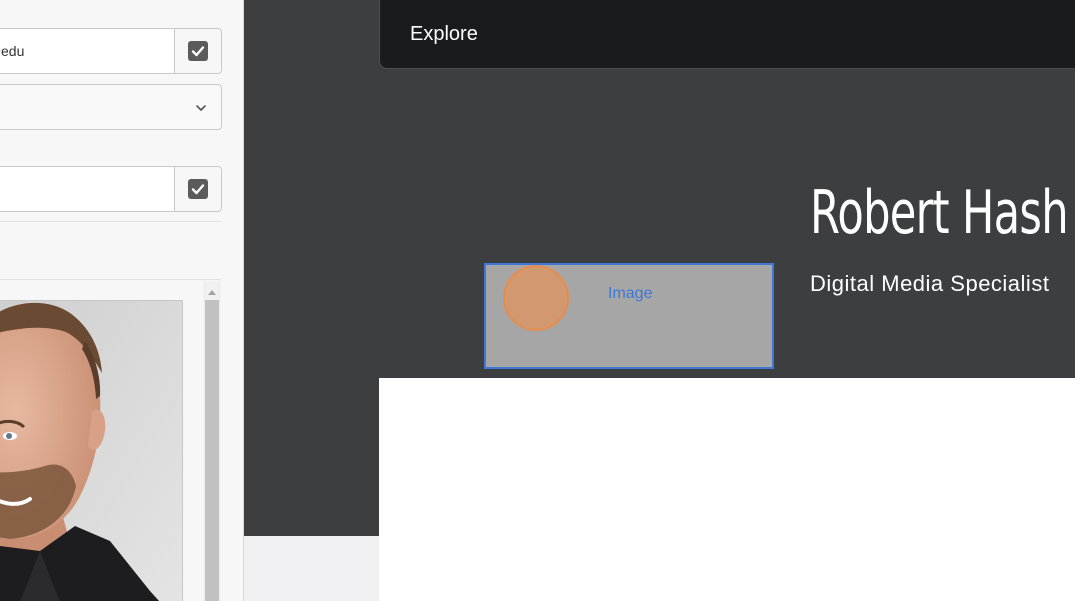 This screenshot has width=1075, height=601. Describe the element at coordinates (212, 292) in the screenshot. I see `scroll-up-arrow-icon` at that location.